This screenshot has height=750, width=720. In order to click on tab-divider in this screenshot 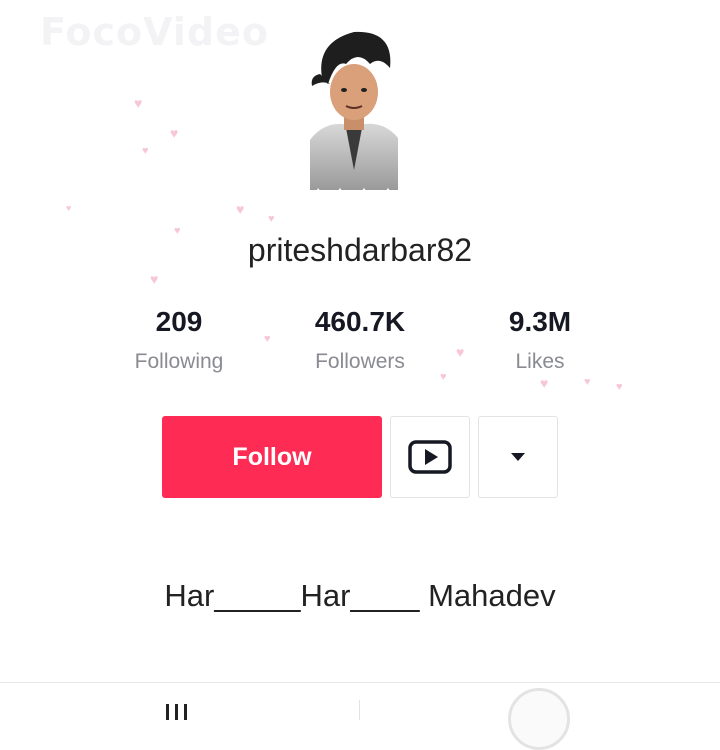, I will do `click(360, 682)`.